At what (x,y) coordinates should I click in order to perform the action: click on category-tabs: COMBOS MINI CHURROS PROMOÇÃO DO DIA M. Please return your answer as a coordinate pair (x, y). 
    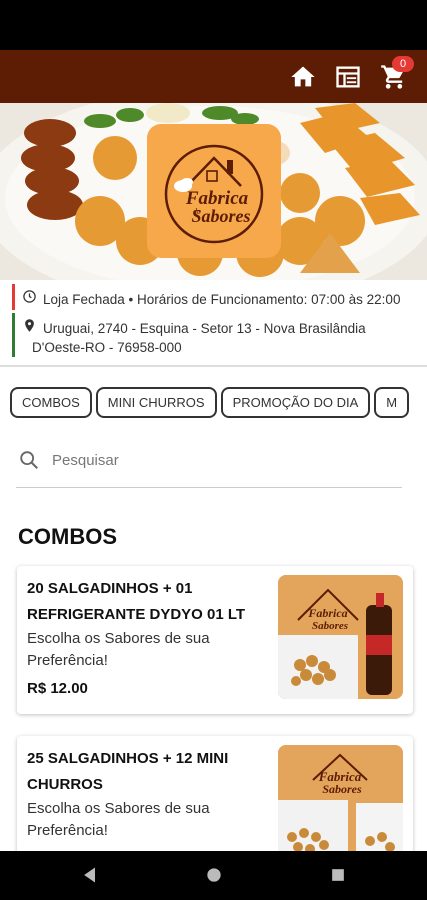
    Looking at the image, I should click on (213, 403).